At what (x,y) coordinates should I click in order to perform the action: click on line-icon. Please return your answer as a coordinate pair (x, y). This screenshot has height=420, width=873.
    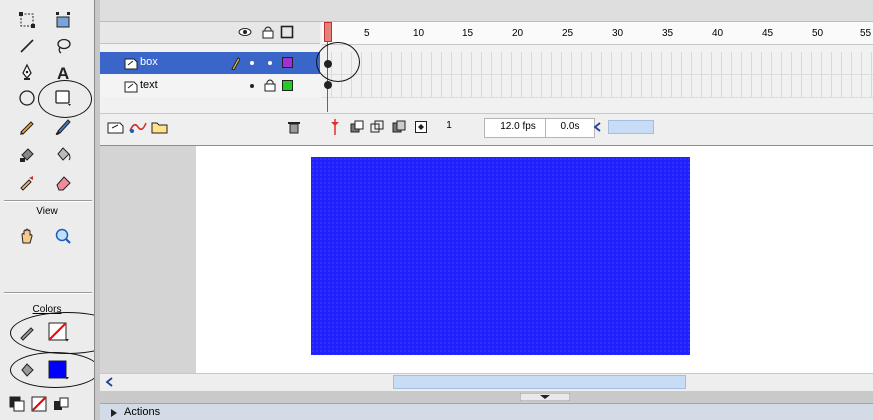
    Looking at the image, I should click on (27, 46).